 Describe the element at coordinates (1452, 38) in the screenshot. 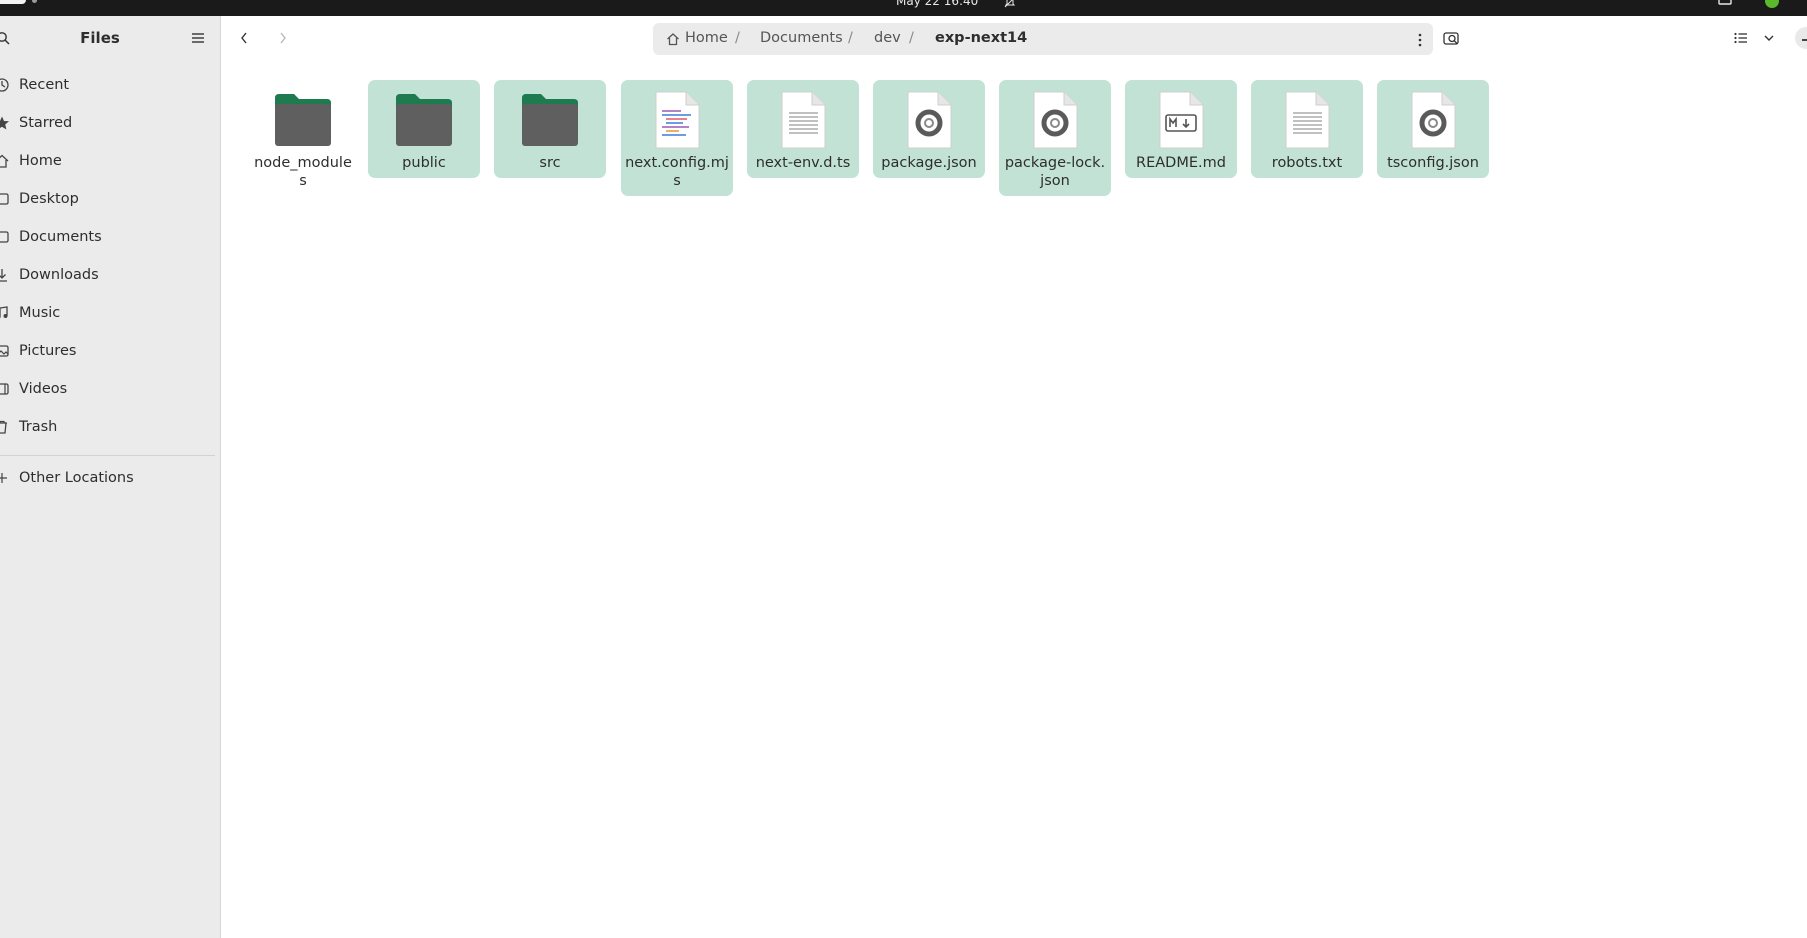

I see `search-files-icon` at that location.